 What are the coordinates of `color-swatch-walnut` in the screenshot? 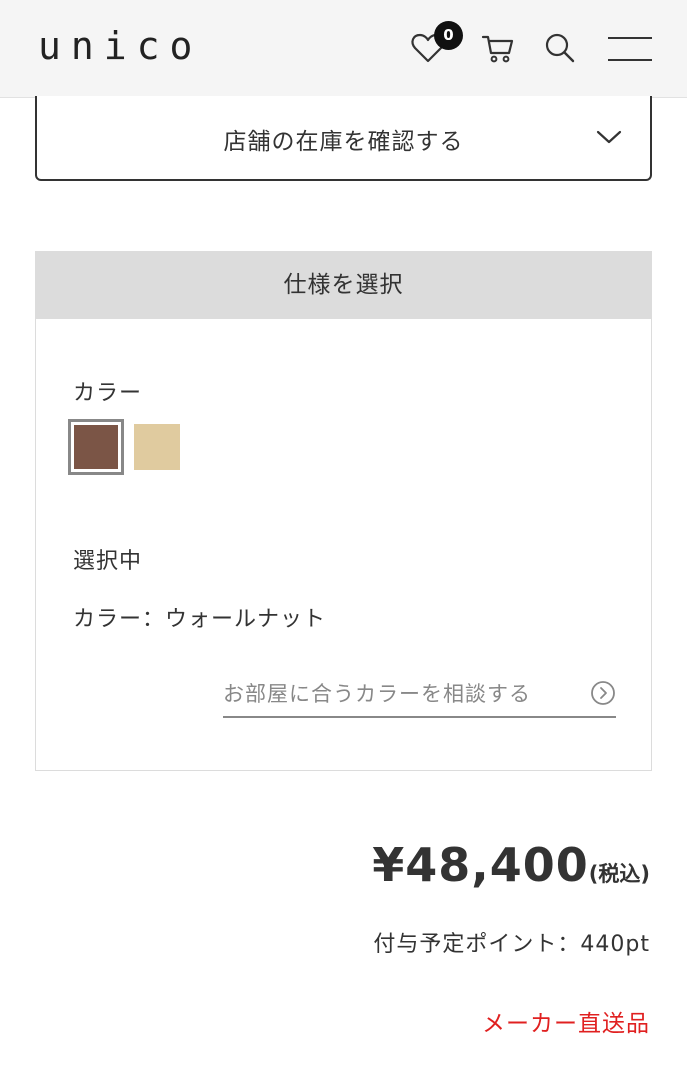 It's located at (96, 447).